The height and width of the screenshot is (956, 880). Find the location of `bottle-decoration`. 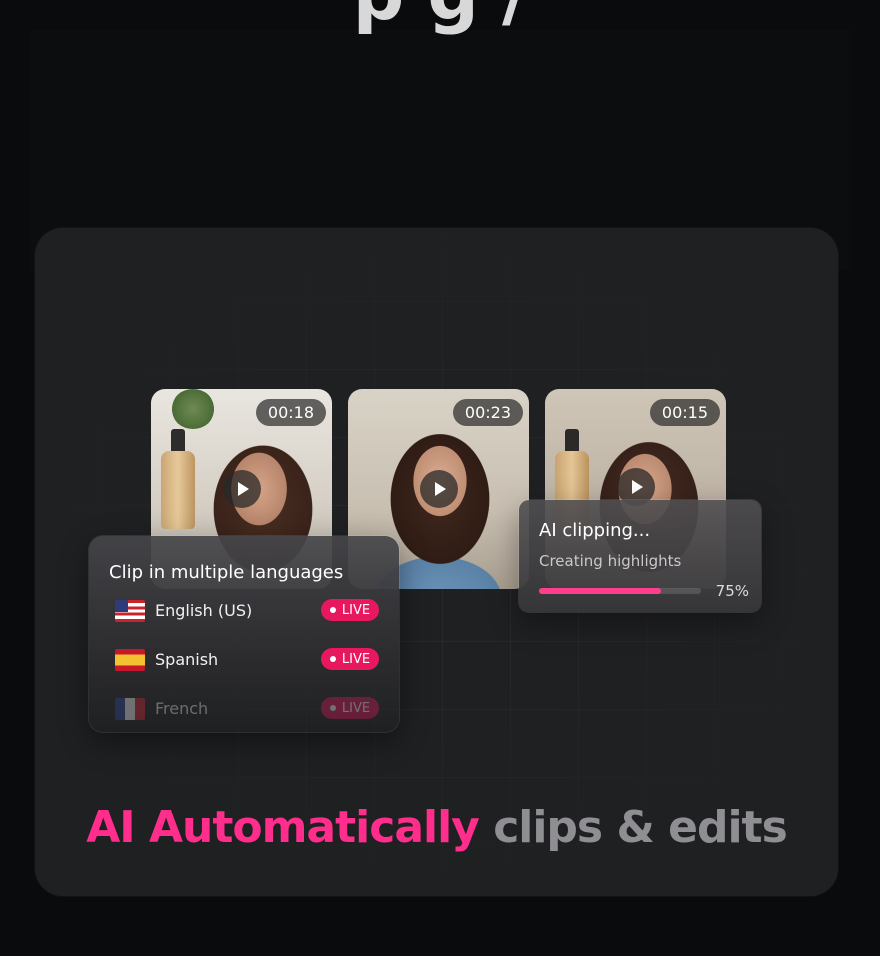

bottle-decoration is located at coordinates (178, 479).